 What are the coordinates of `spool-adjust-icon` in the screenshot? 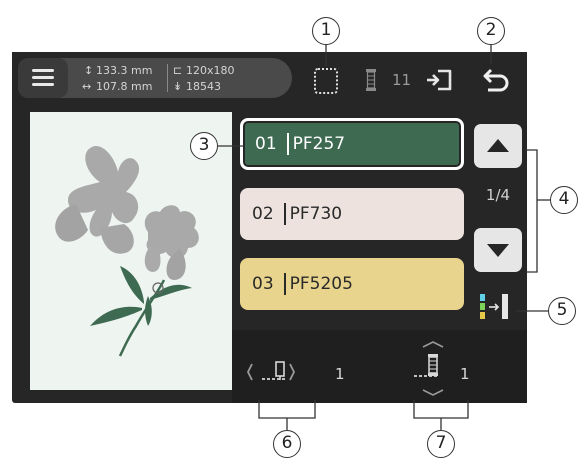 It's located at (433, 369).